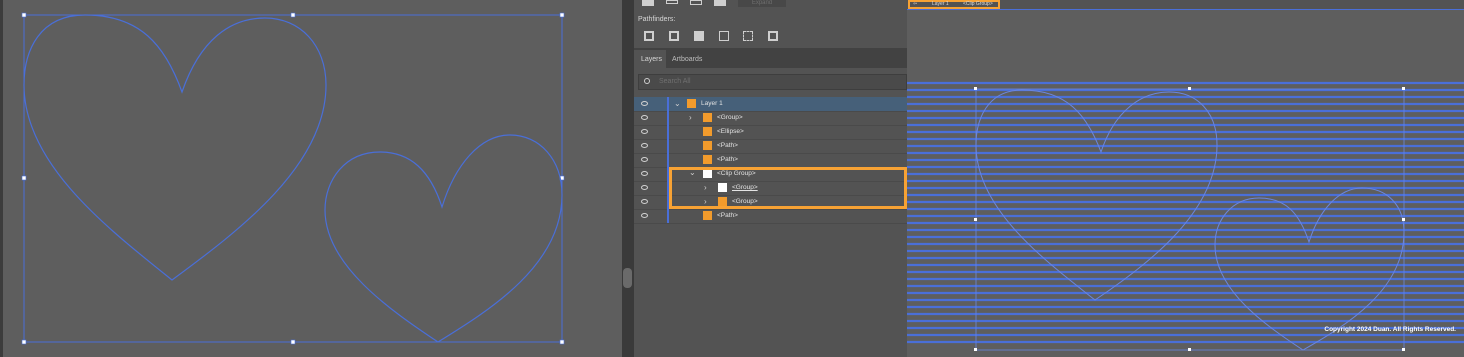  What do you see at coordinates (712, 103) in the screenshot?
I see `layer-label: Layer 1` at bounding box center [712, 103].